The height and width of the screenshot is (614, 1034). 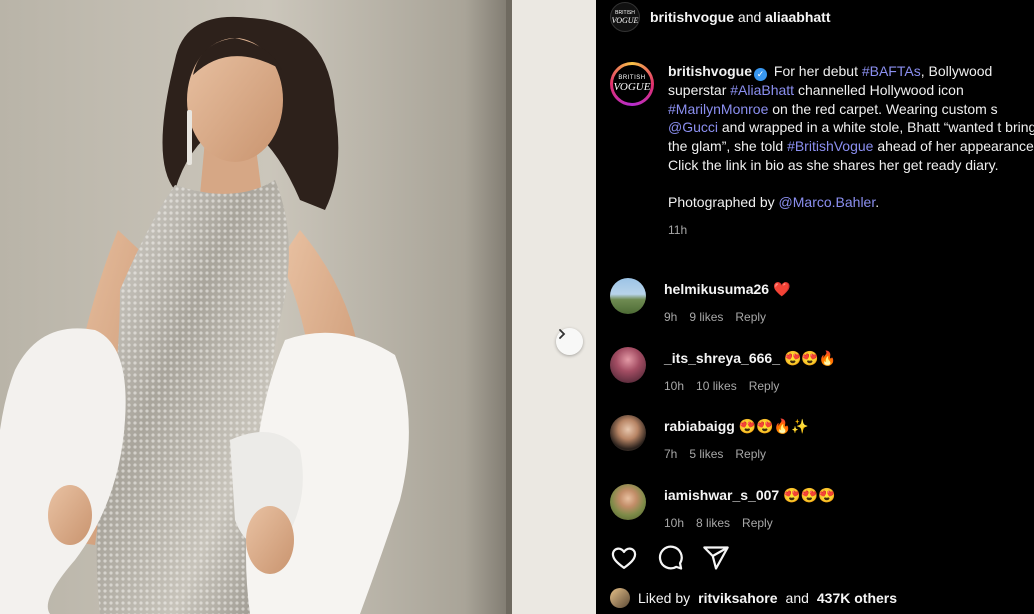 I want to click on likes-and: and, so click(x=797, y=598).